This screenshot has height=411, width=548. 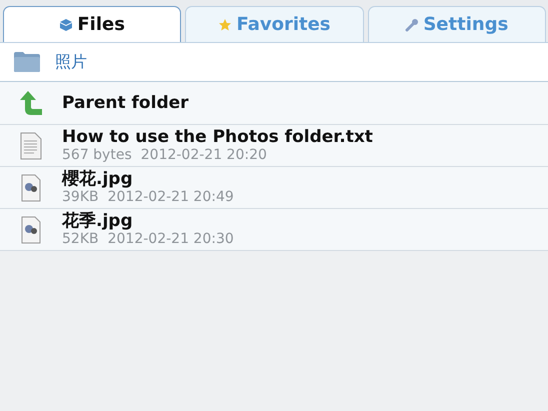 What do you see at coordinates (27, 62) in the screenshot?
I see `folder-icon` at bounding box center [27, 62].